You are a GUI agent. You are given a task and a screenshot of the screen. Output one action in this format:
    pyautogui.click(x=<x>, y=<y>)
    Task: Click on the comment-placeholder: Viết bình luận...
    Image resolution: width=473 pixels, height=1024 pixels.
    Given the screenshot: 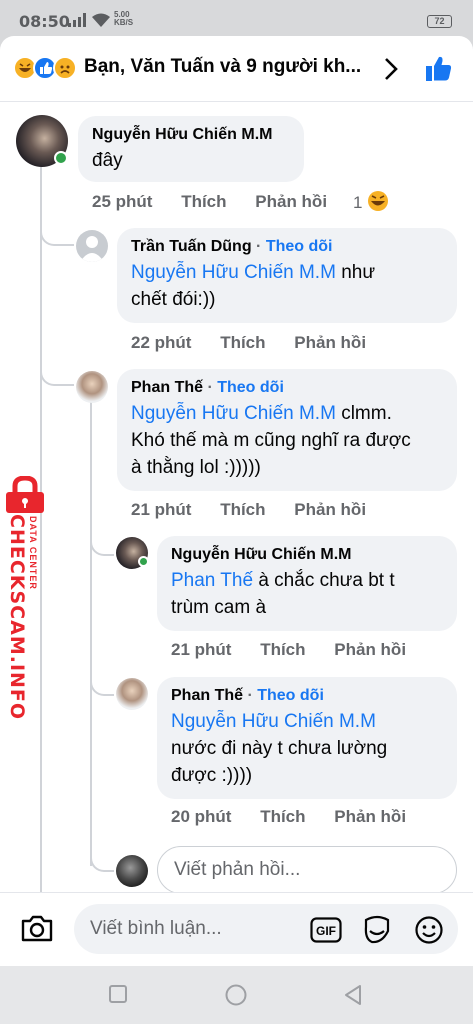 What is the action you would take?
    pyautogui.click(x=156, y=928)
    